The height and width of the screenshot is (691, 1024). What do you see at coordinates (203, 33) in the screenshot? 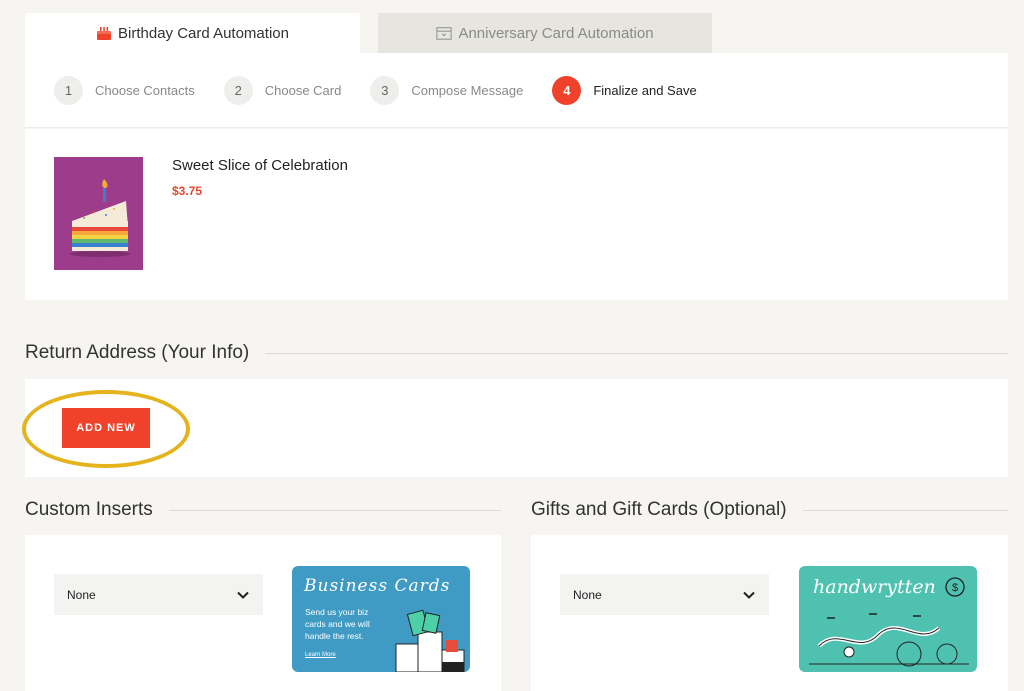
I see `tab-label: Birthday Card Automation` at bounding box center [203, 33].